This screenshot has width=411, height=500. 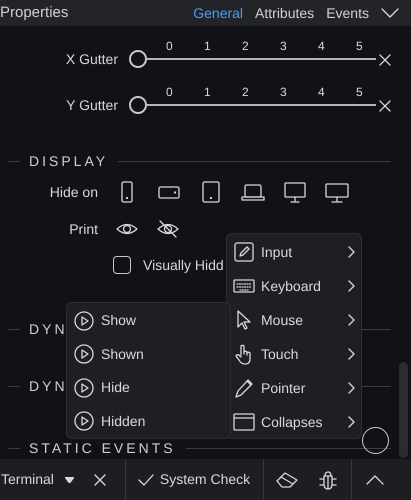 What do you see at coordinates (304, 354) in the screenshot?
I see `menu-item: Touch` at bounding box center [304, 354].